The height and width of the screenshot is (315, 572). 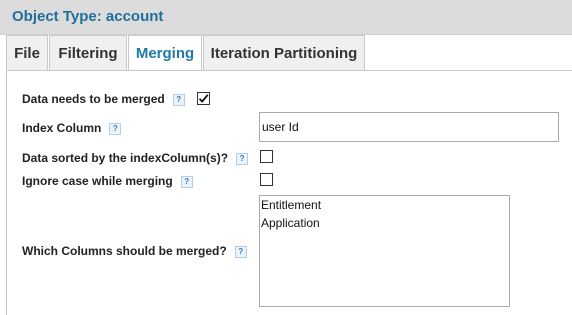 I want to click on object-type-header: Object Type: account, so click(x=286, y=17).